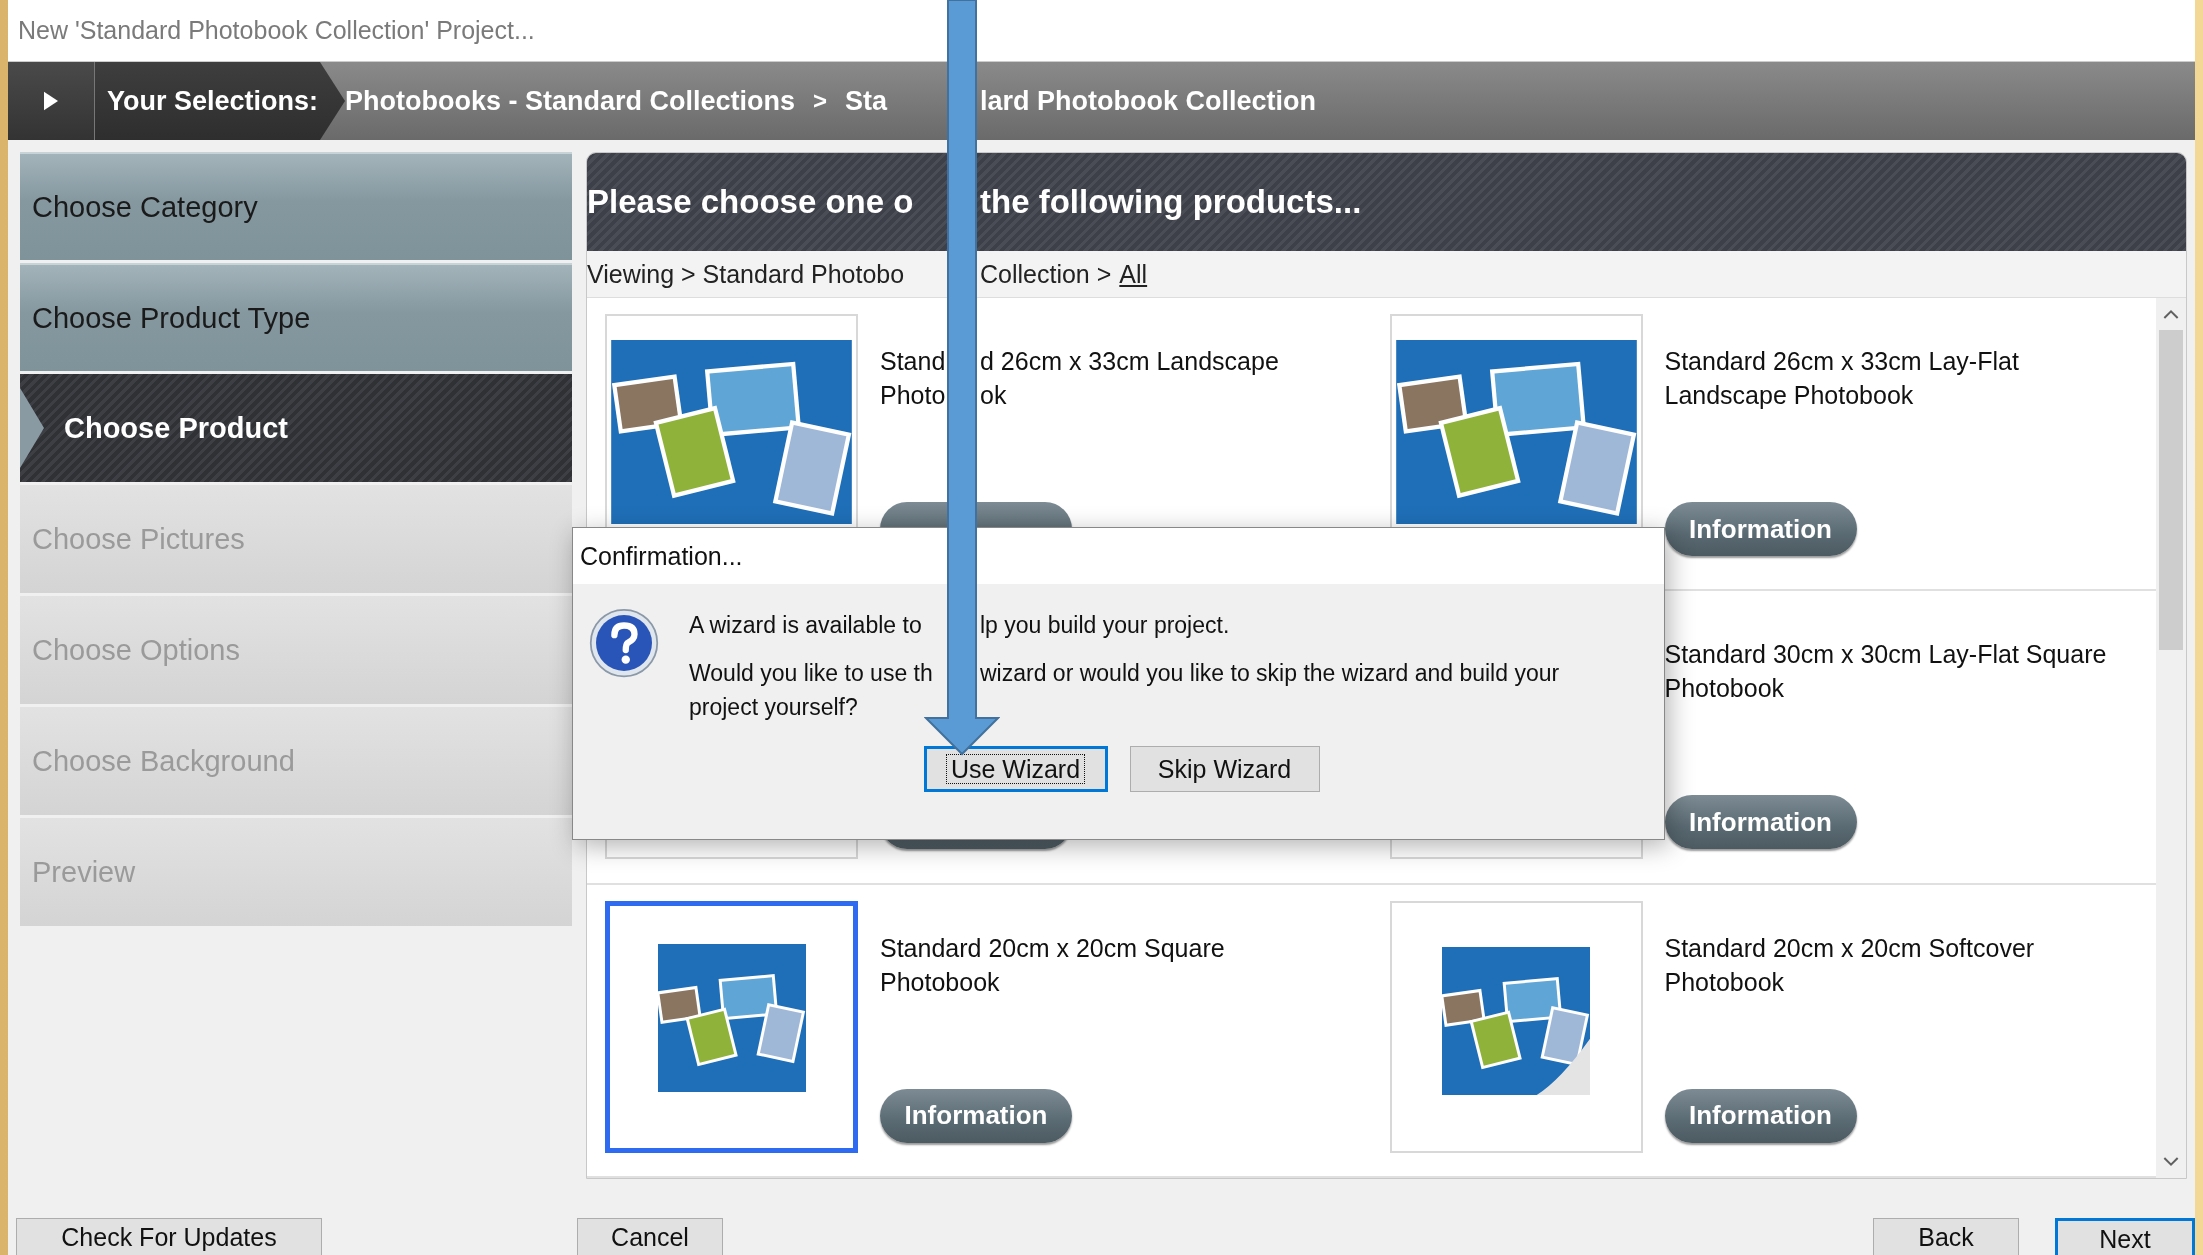 Image resolution: width=2203 pixels, height=1255 pixels. What do you see at coordinates (1224, 769) in the screenshot?
I see `dialog-button: Skip Wizard` at bounding box center [1224, 769].